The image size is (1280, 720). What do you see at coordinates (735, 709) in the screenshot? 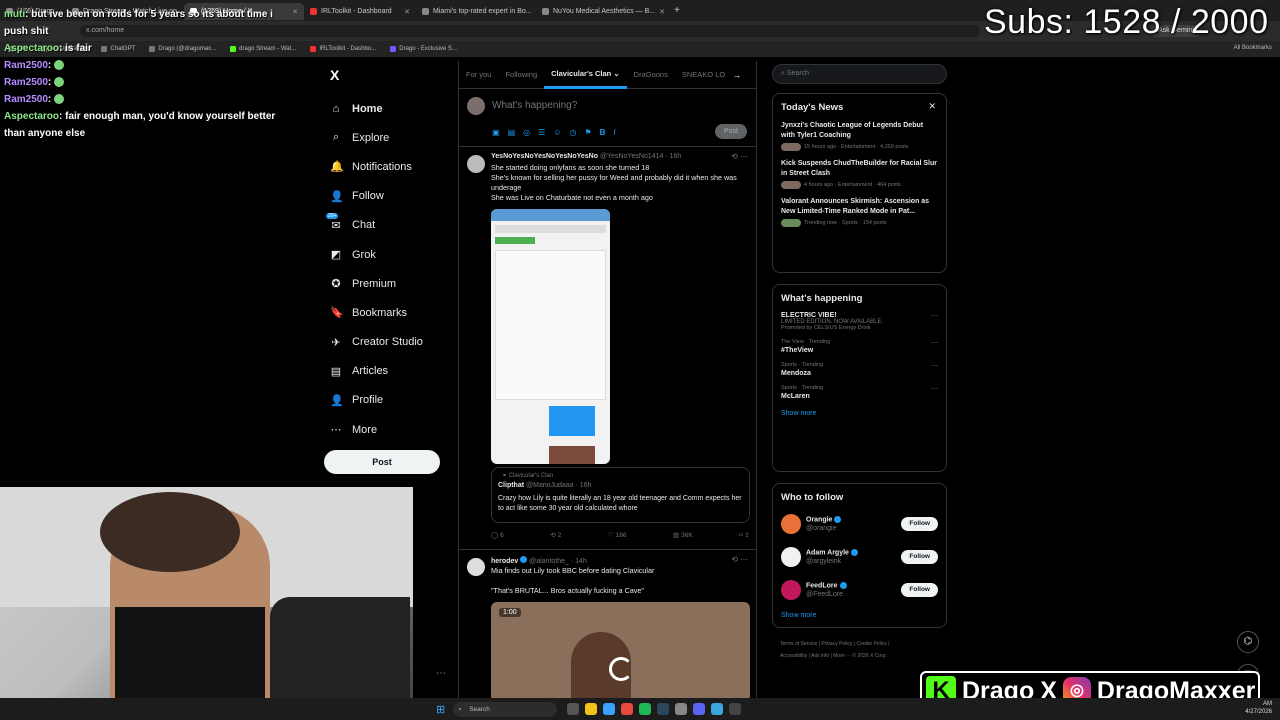
I see `obs-icon` at bounding box center [735, 709].